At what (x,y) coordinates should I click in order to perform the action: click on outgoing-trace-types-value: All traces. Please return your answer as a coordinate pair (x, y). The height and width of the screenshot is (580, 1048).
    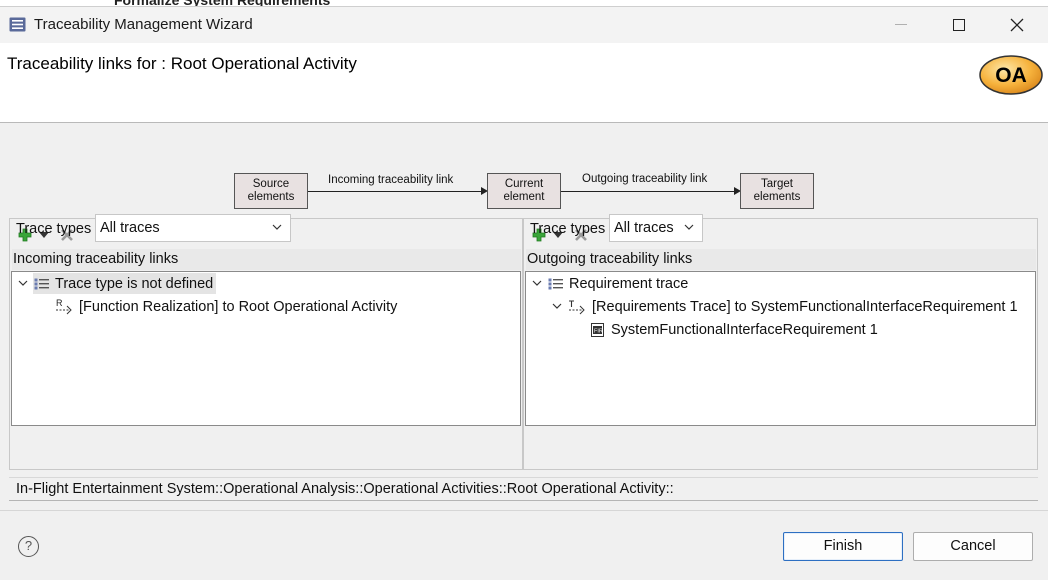
    Looking at the image, I should click on (644, 228).